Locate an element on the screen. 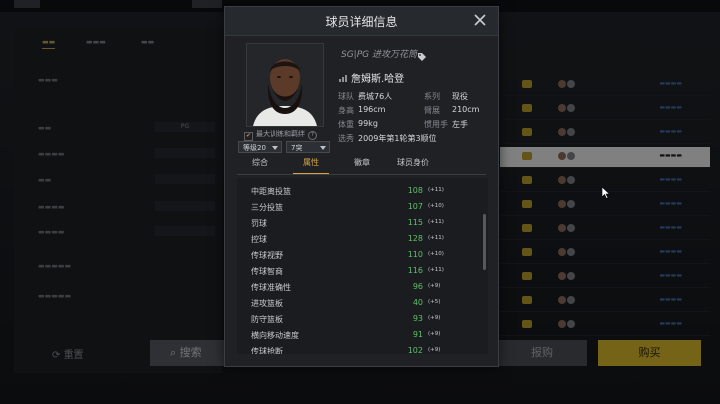 This screenshot has width=720, height=404. modal-header: 球员详细信息 is located at coordinates (361, 21).